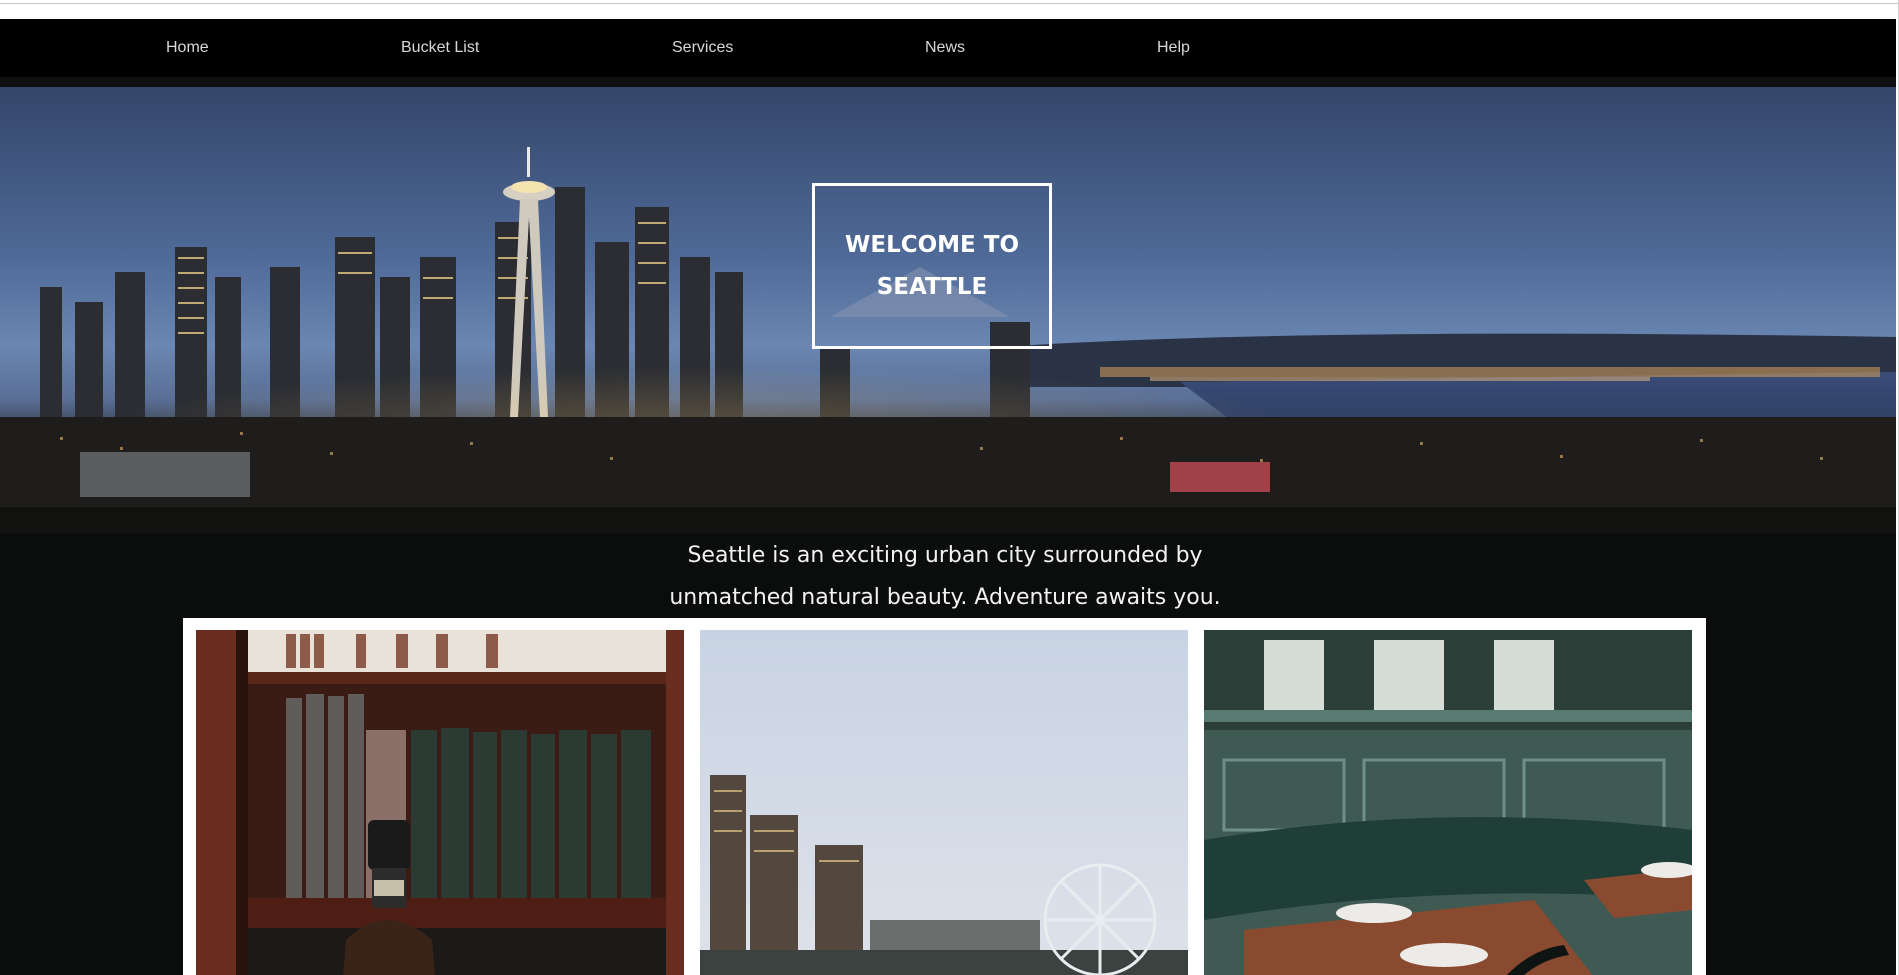 This screenshot has width=1899, height=975. I want to click on restaurant-booth-photo-icon, so click(1448, 802).